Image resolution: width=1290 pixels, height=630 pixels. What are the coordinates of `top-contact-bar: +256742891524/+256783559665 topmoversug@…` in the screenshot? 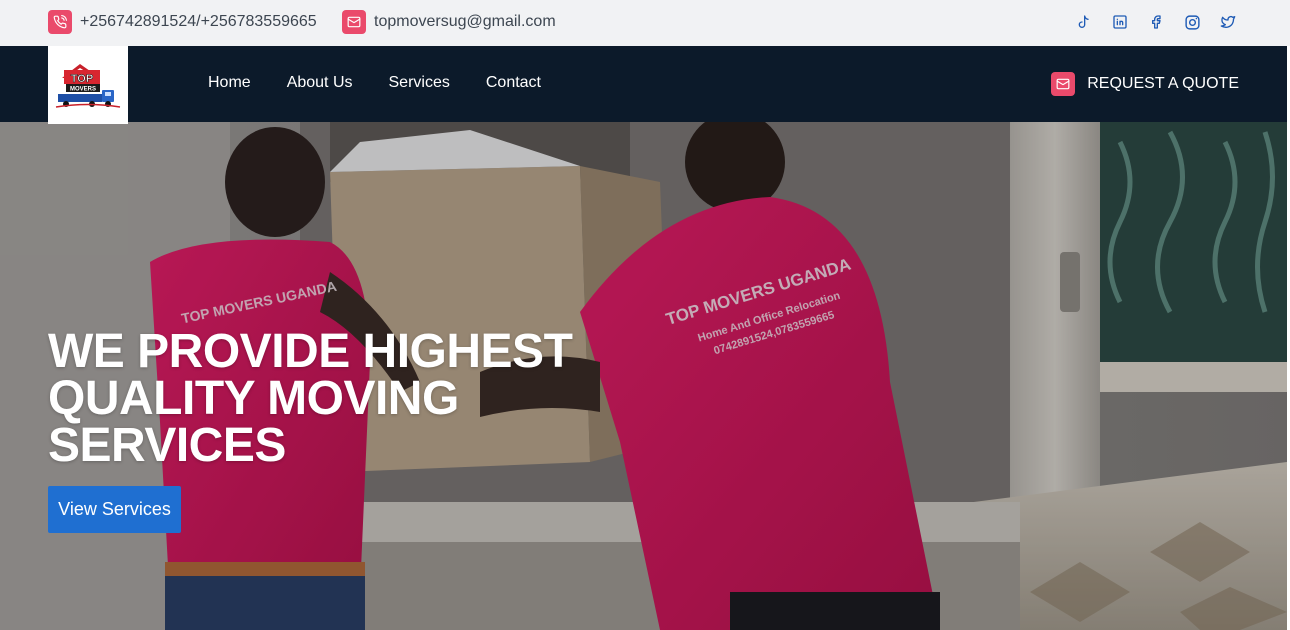 It's located at (645, 23).